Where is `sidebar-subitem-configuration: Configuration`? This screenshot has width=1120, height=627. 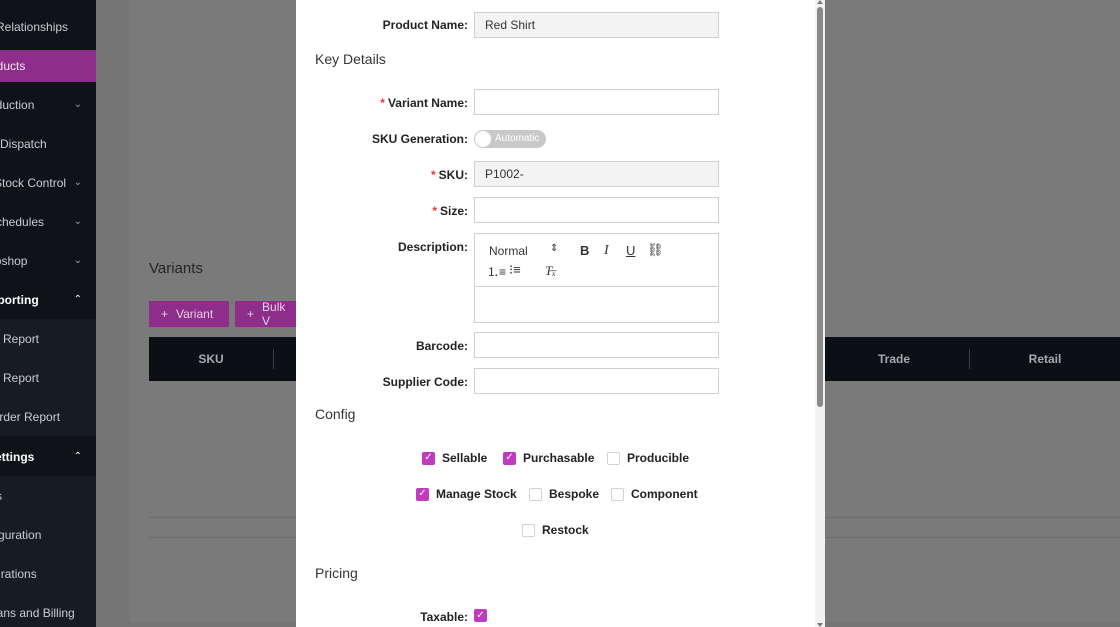 sidebar-subitem-configuration: Configuration is located at coordinates (48, 534).